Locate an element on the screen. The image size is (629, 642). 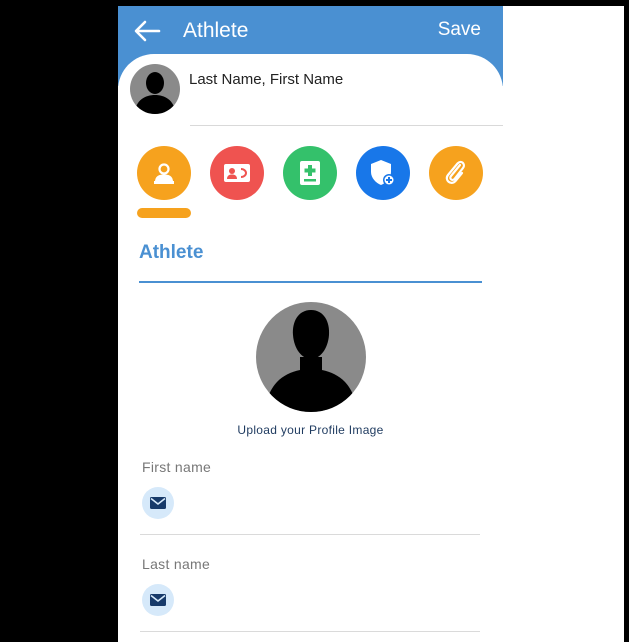
right-edge is located at coordinates (626, 321).